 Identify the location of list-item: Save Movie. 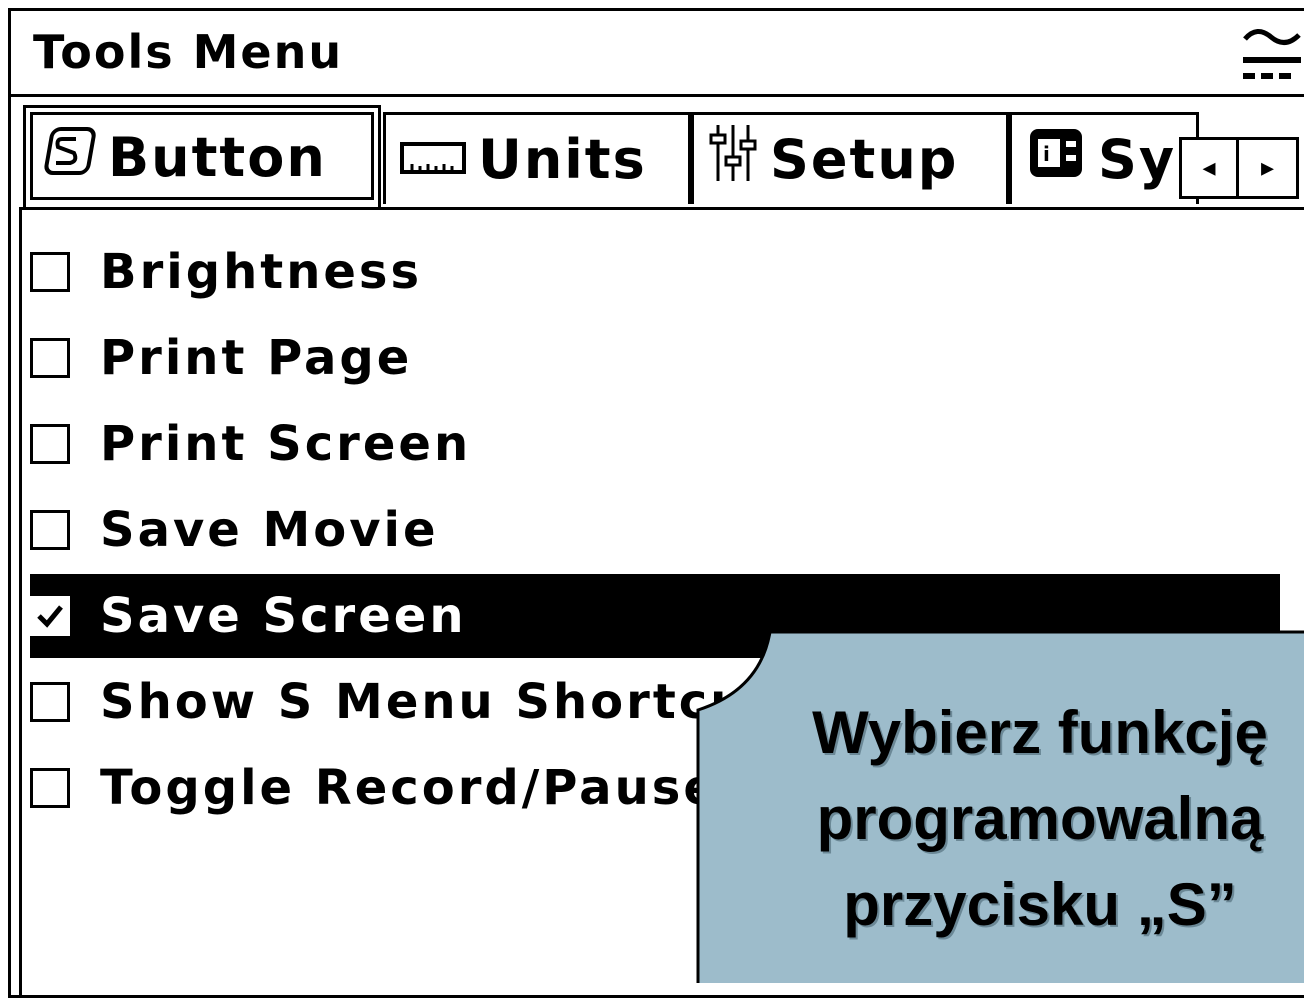
(655, 530).